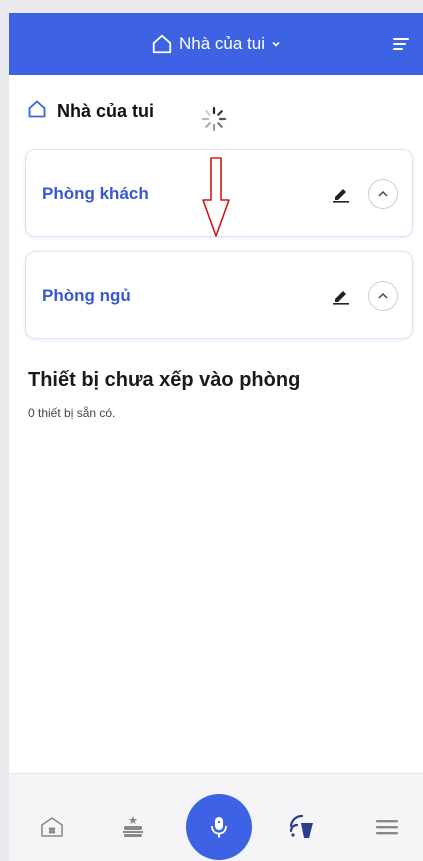 The width and height of the screenshot is (423, 861). I want to click on microphone-icon, so click(219, 827).